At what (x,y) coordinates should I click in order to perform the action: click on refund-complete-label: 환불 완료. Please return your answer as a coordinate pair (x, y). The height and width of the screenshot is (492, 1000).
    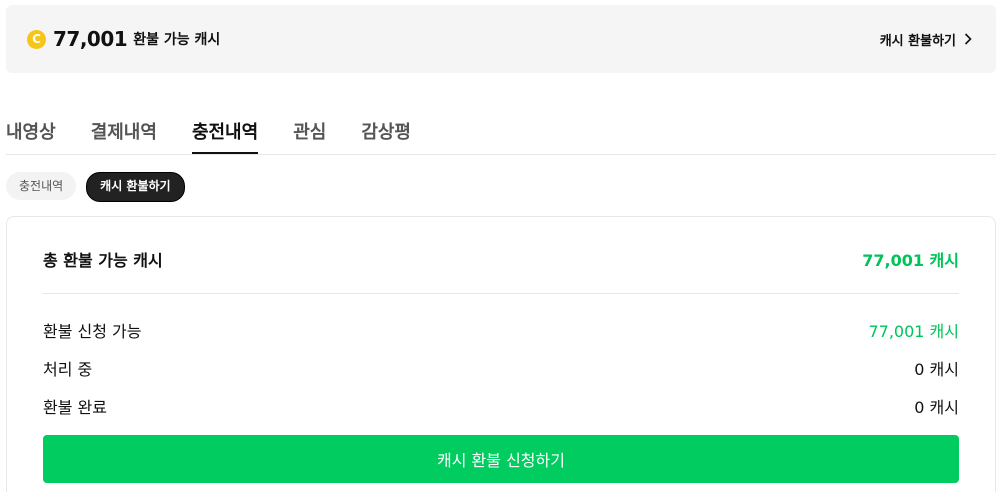
    Looking at the image, I should click on (75, 407).